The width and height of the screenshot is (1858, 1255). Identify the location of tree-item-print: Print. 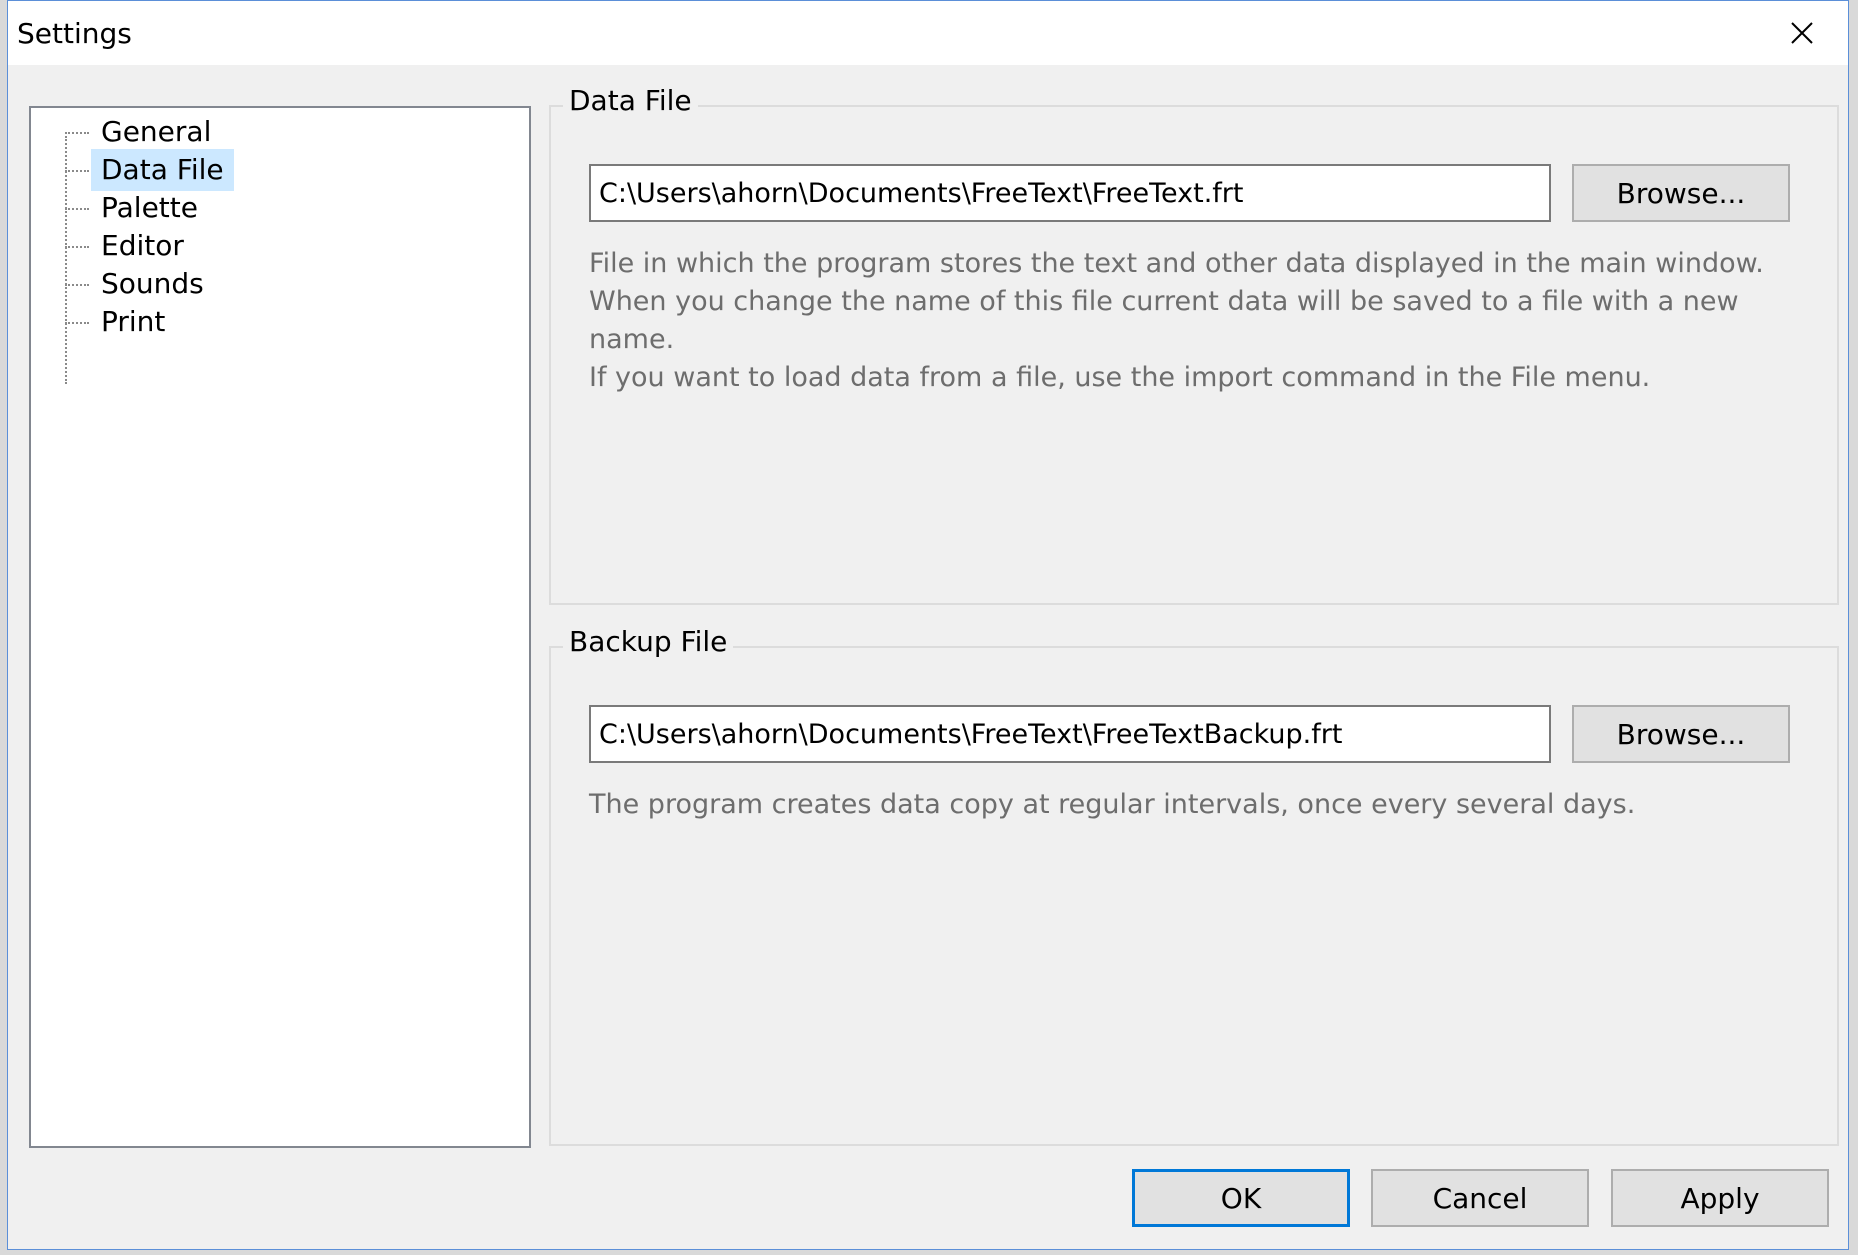
(133, 322).